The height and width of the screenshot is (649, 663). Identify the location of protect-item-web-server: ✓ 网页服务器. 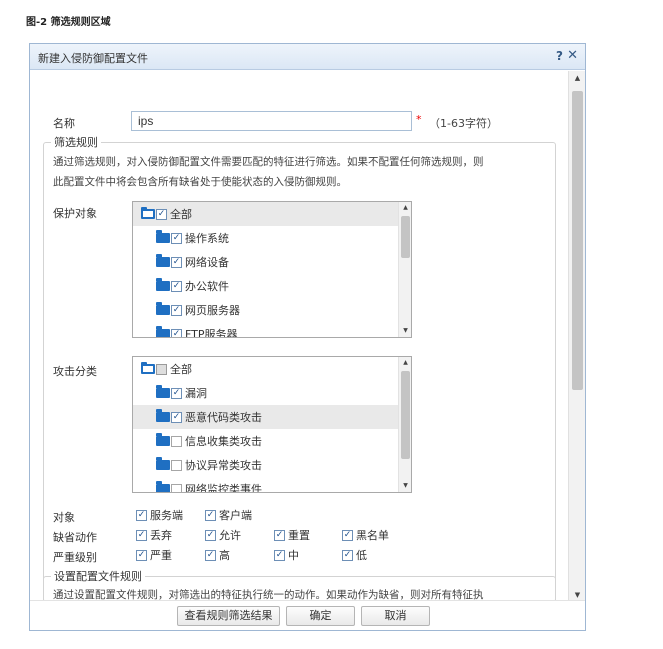
(186, 310).